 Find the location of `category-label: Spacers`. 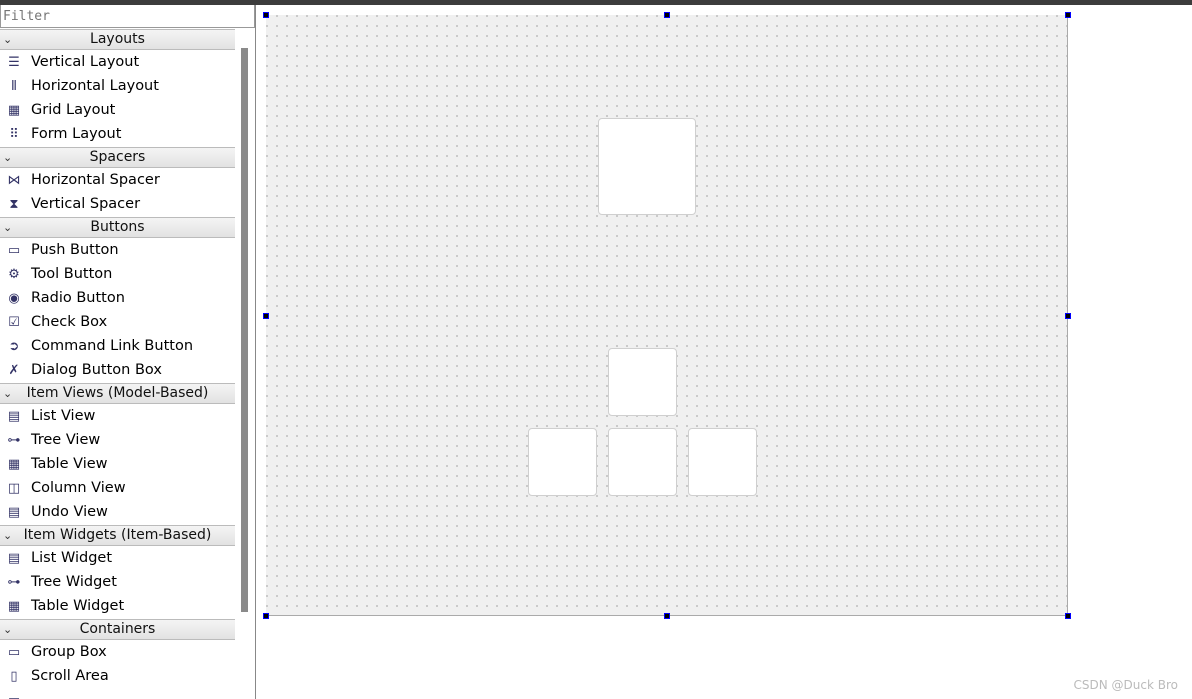

category-label: Spacers is located at coordinates (117, 157).